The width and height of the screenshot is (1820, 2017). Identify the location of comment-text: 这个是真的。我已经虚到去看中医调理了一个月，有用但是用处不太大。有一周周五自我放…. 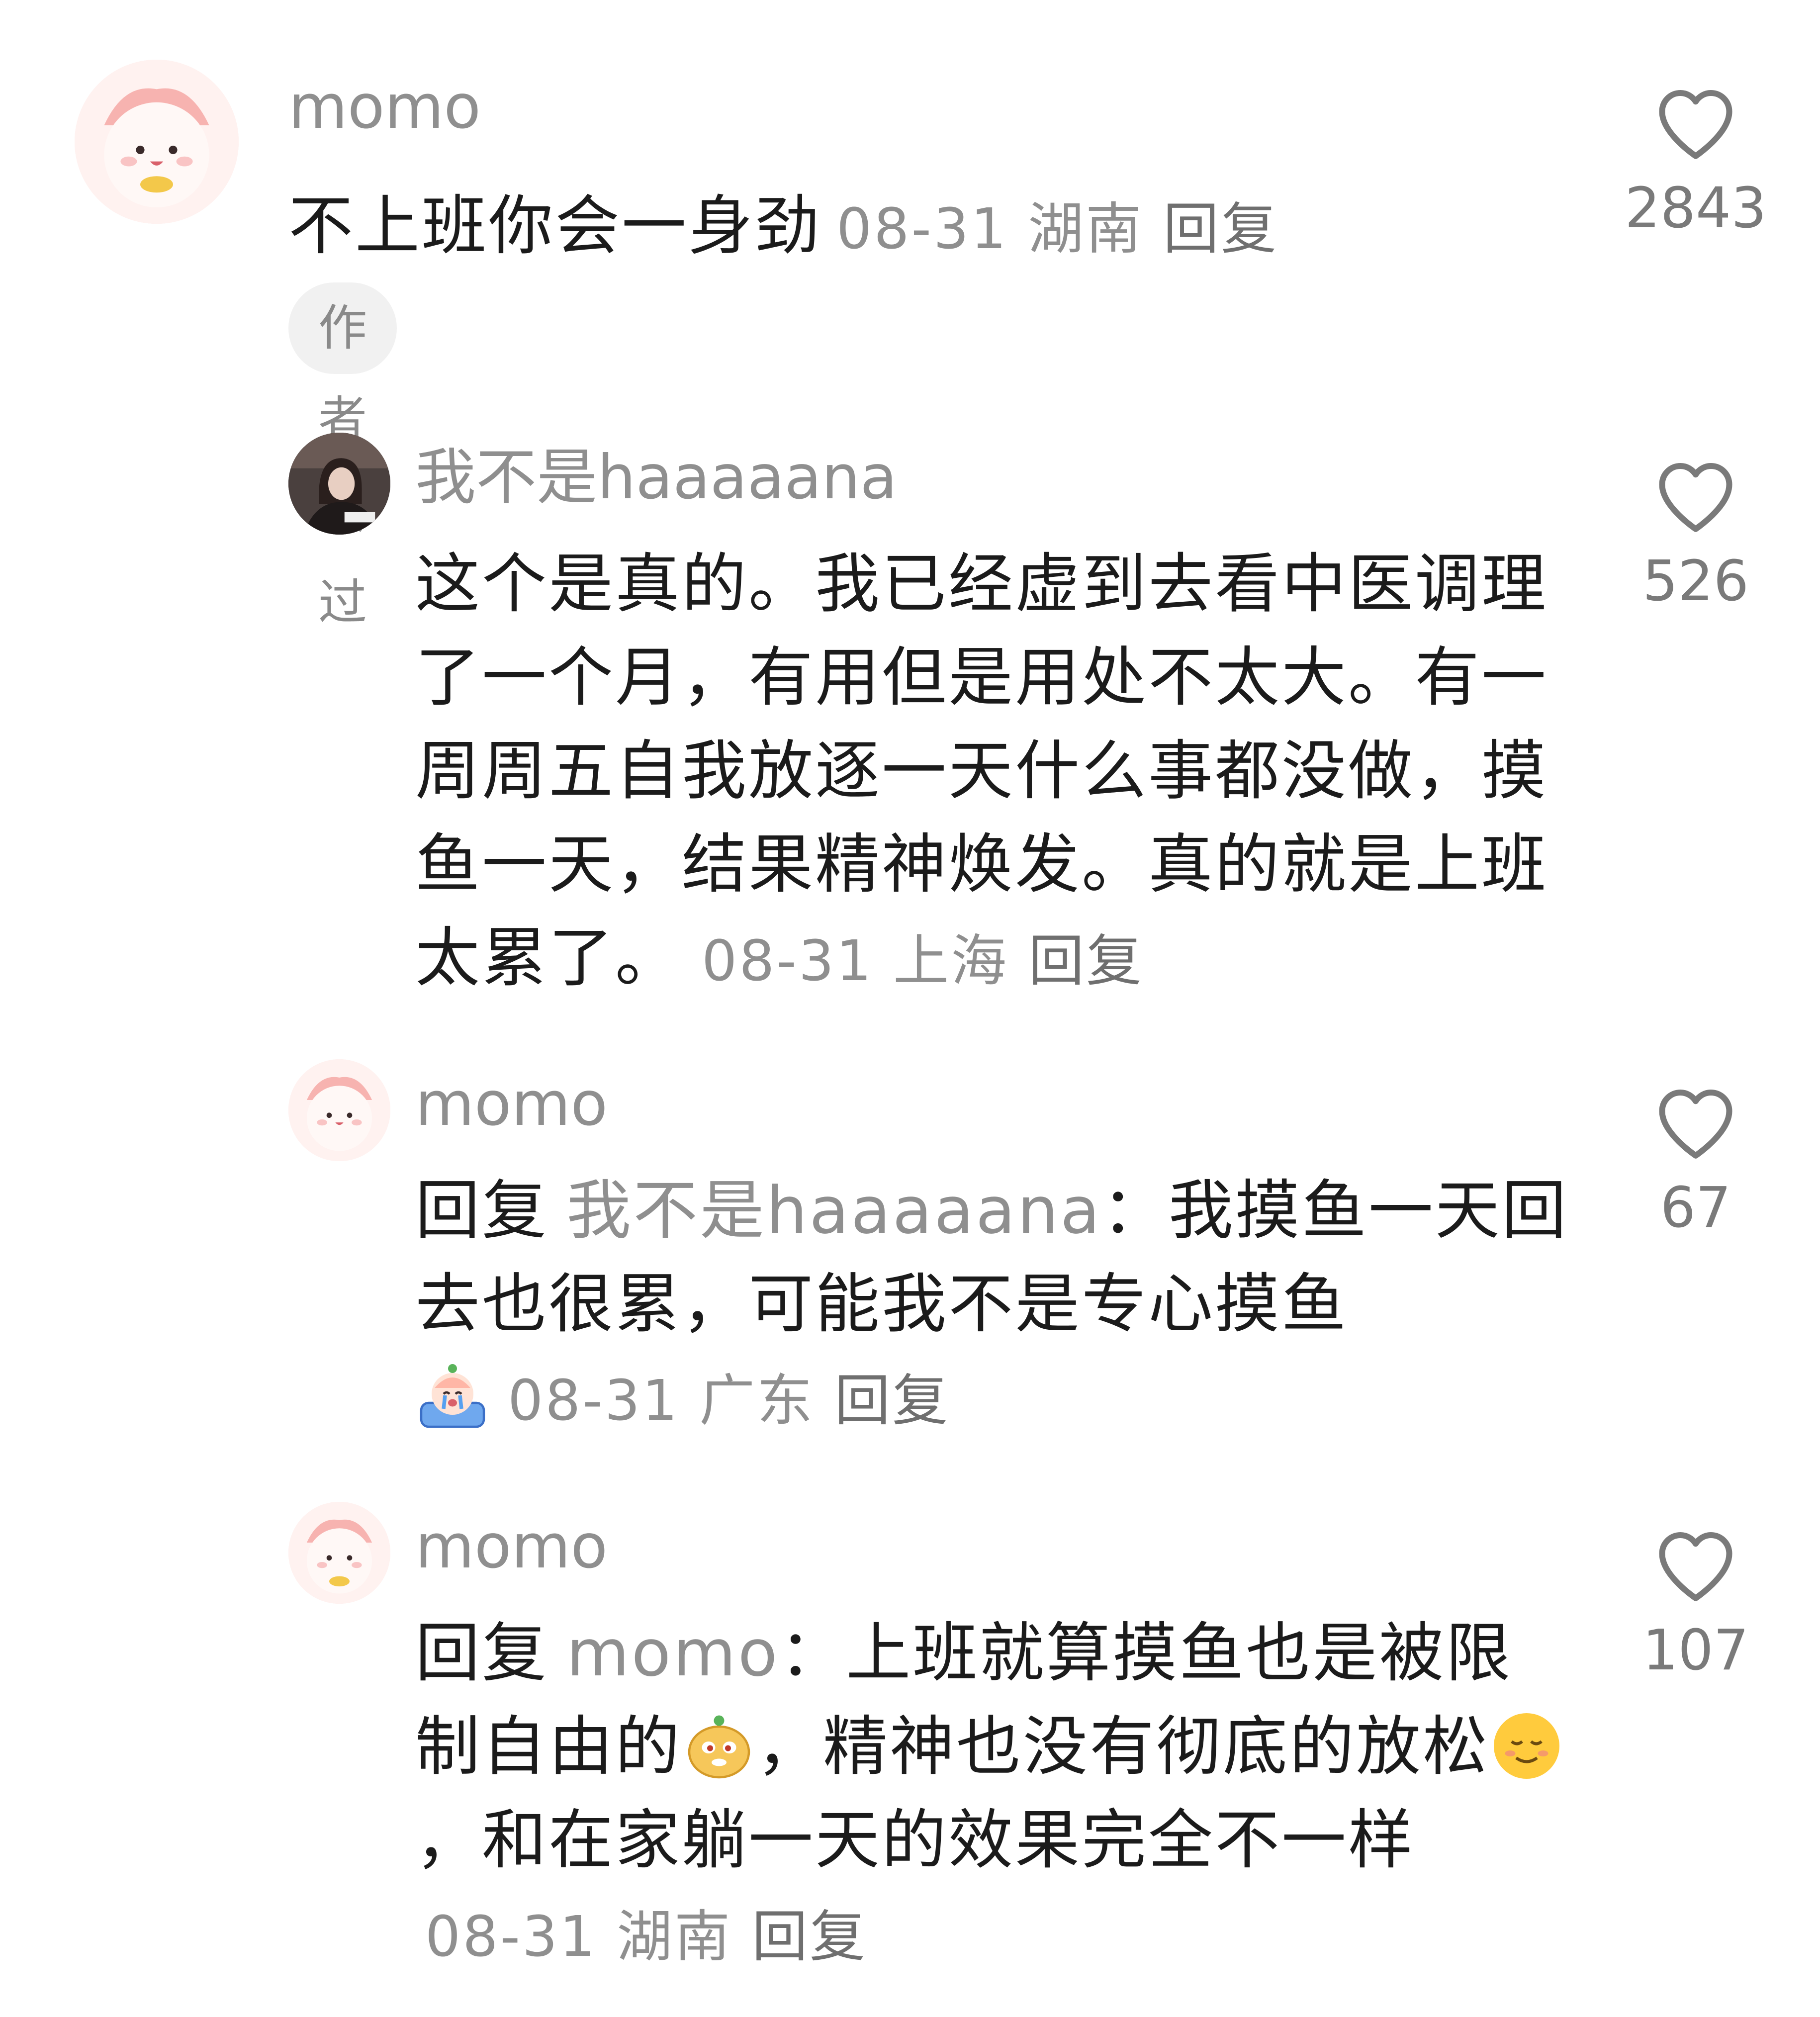
(981, 771).